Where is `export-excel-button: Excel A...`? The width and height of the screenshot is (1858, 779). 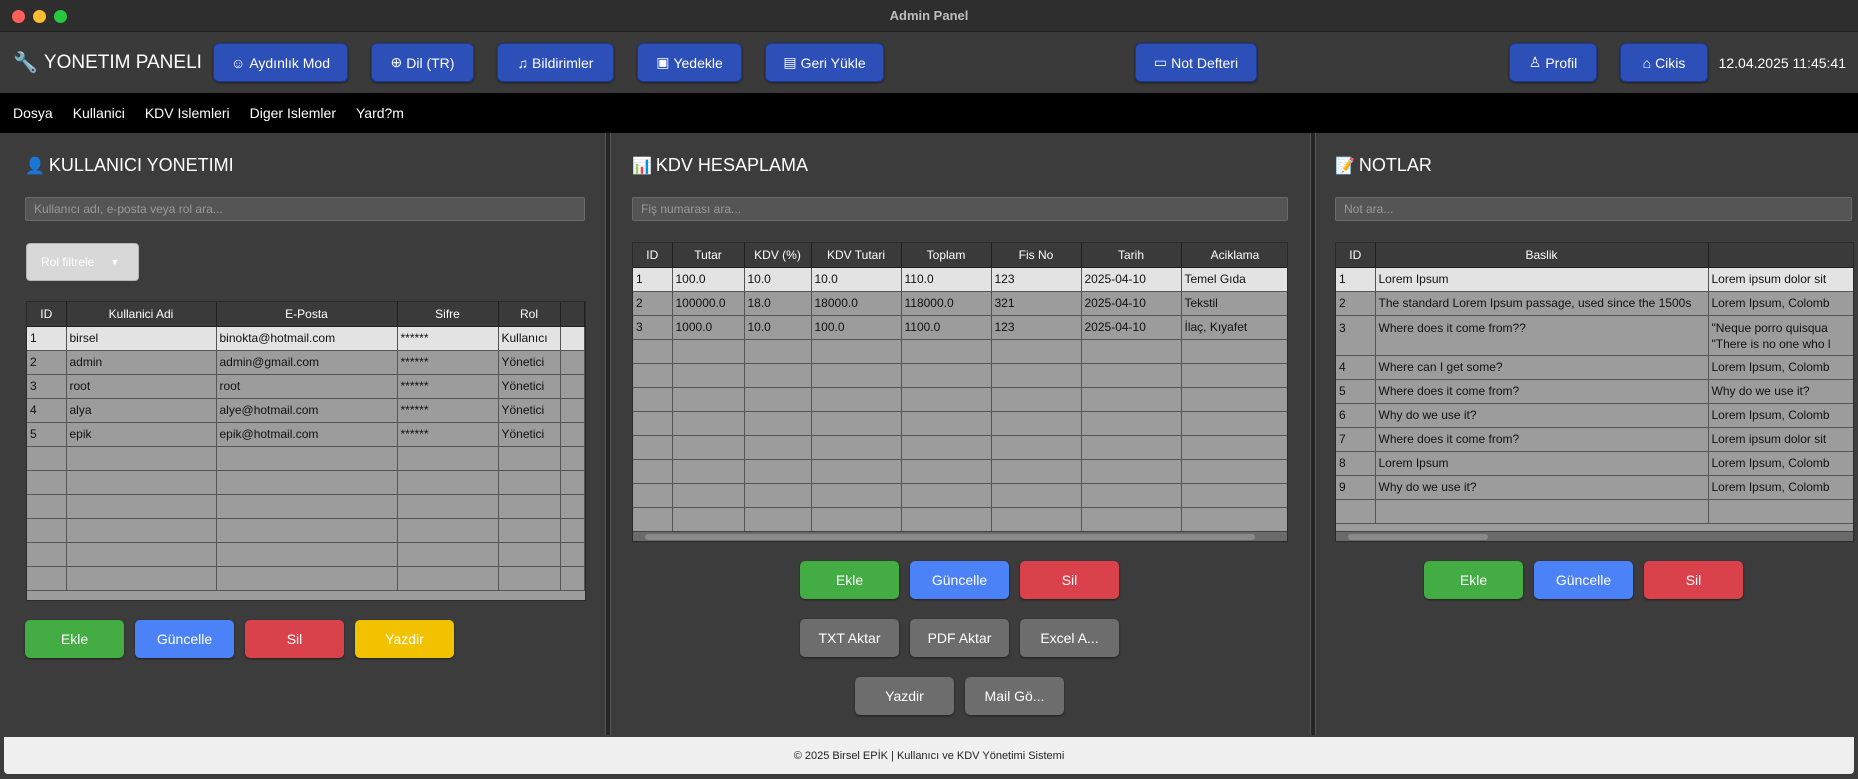 export-excel-button: Excel A... is located at coordinates (1069, 638).